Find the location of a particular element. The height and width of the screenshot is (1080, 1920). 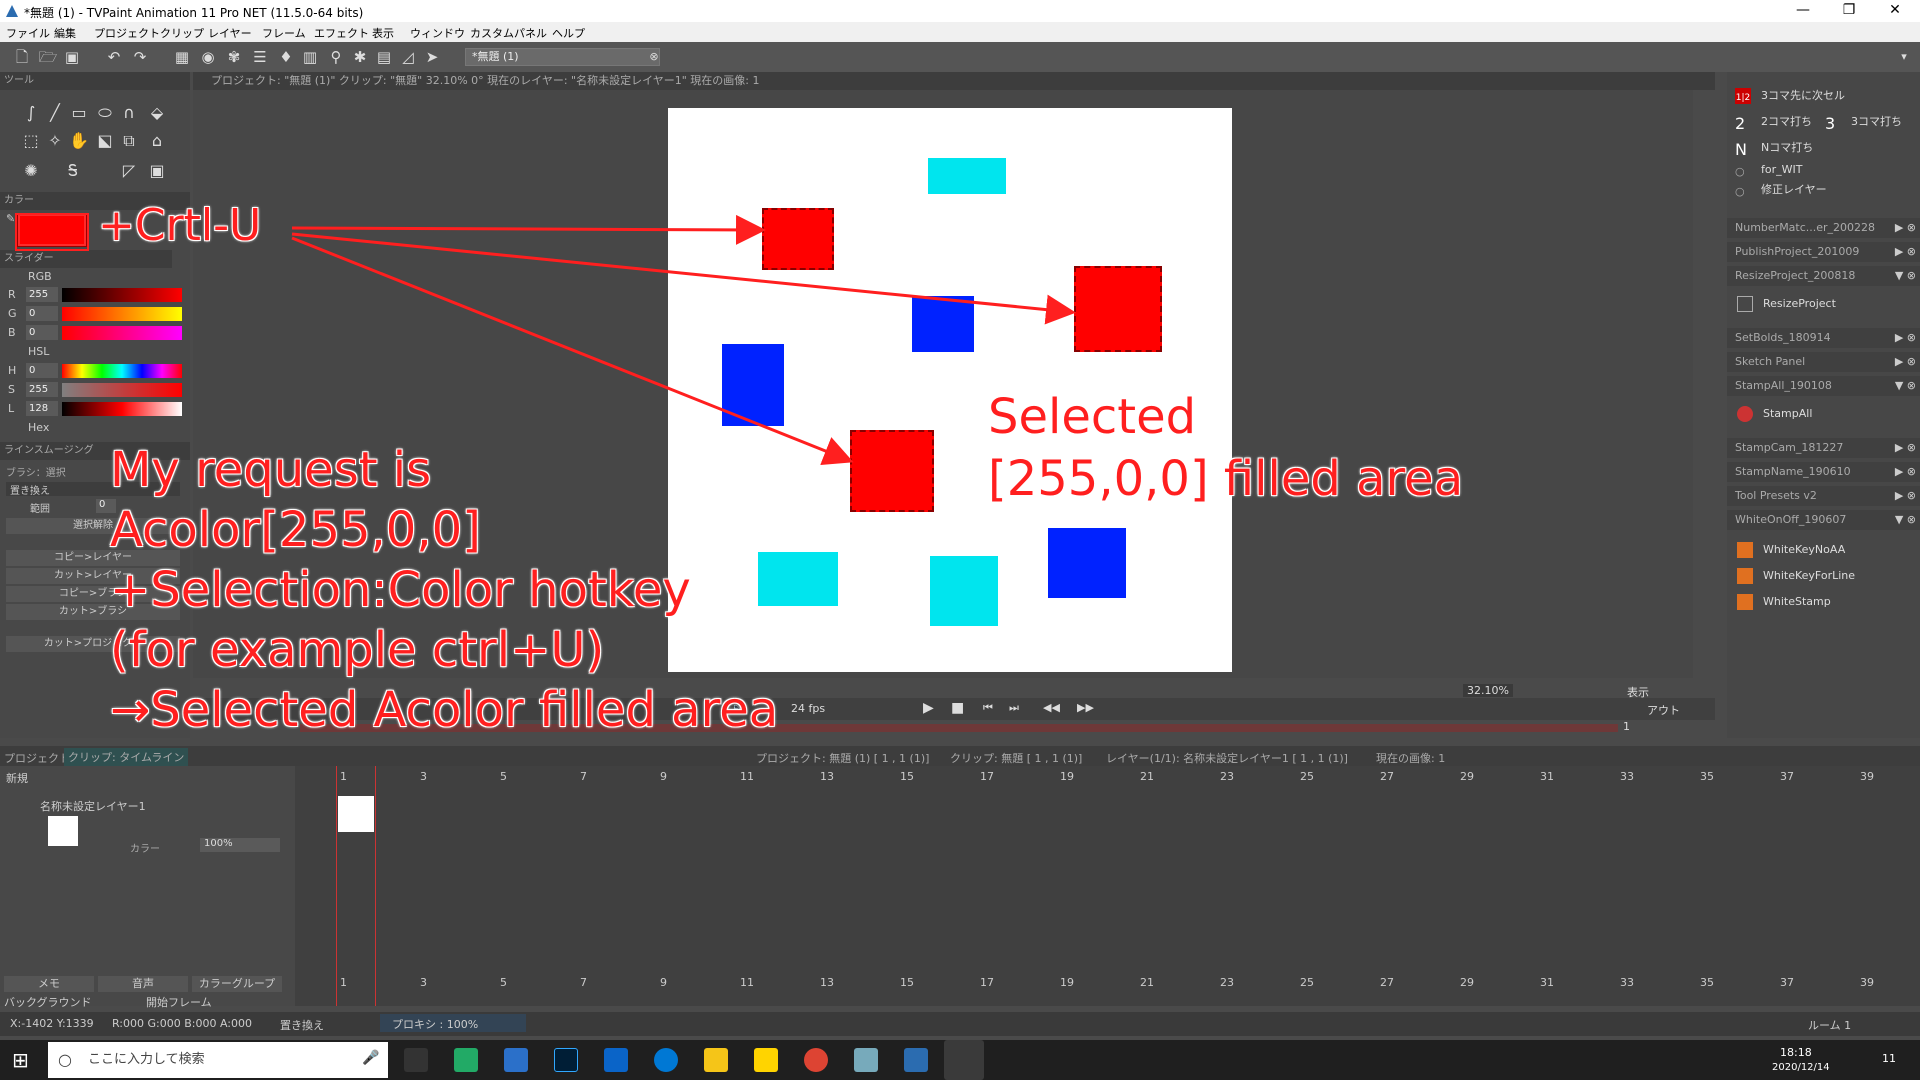

bones-tool-icon: ✺ is located at coordinates (31, 171).